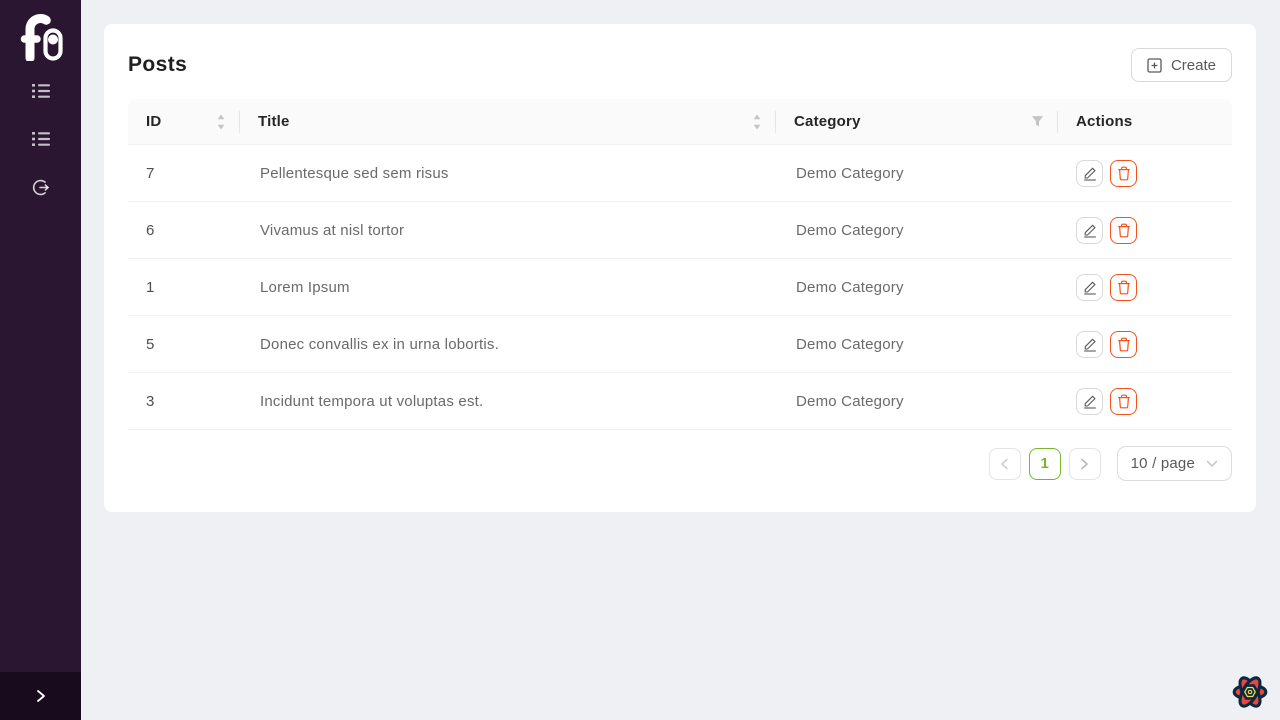 The height and width of the screenshot is (720, 1280). I want to click on filter-funnel-icon, so click(1037, 121).